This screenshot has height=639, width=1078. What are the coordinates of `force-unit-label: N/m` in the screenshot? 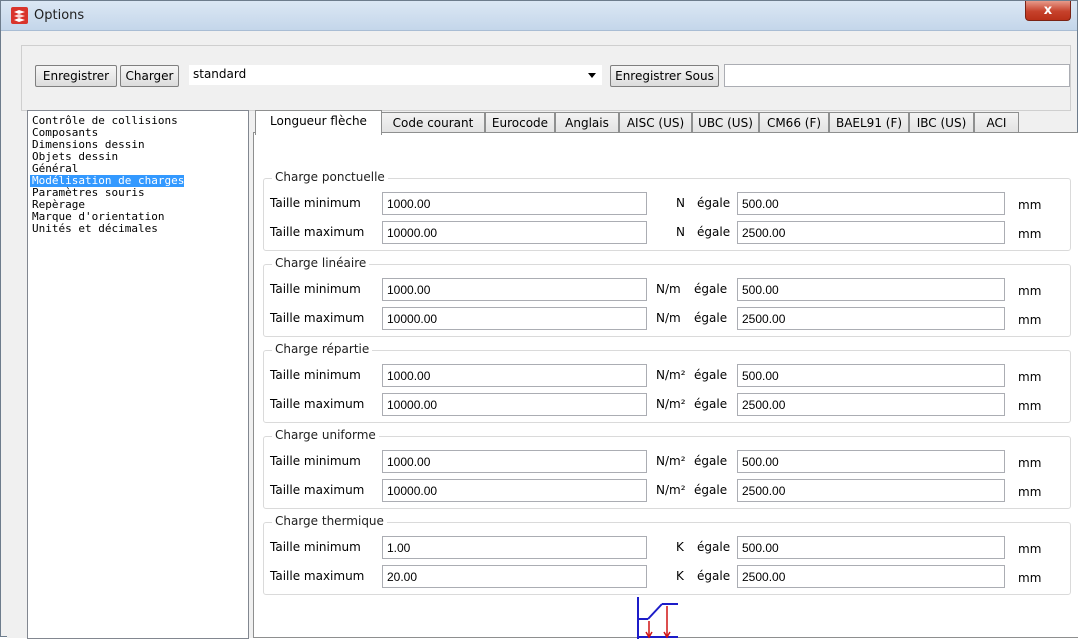 It's located at (668, 289).